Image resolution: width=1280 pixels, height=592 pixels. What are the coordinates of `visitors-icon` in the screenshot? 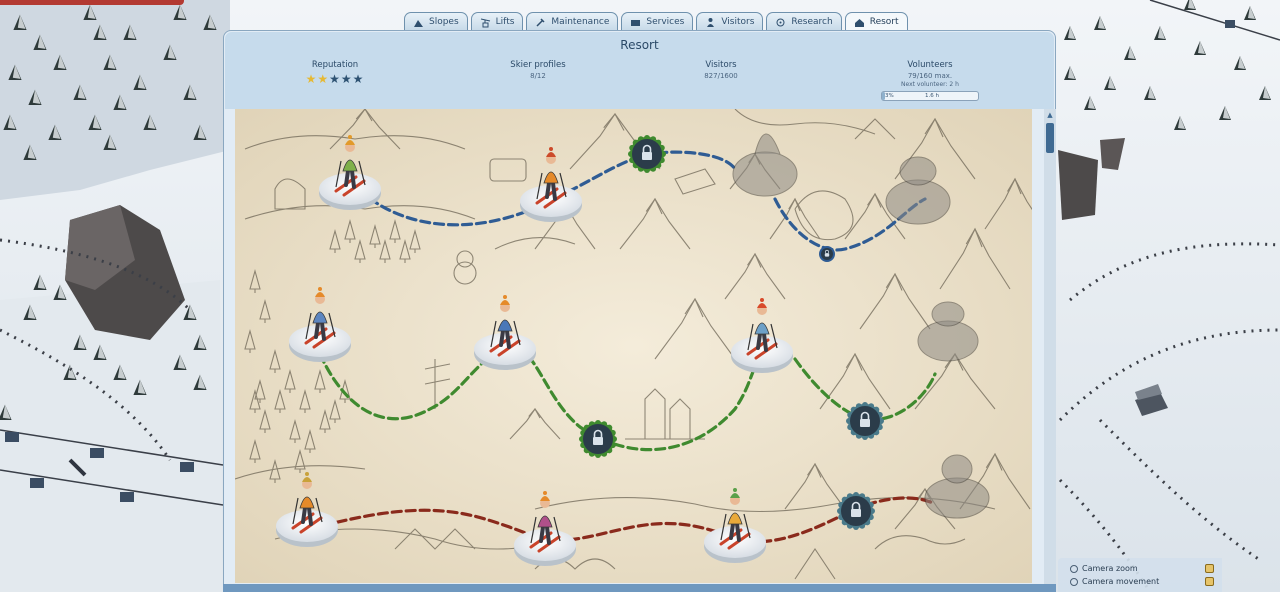 It's located at (711, 22).